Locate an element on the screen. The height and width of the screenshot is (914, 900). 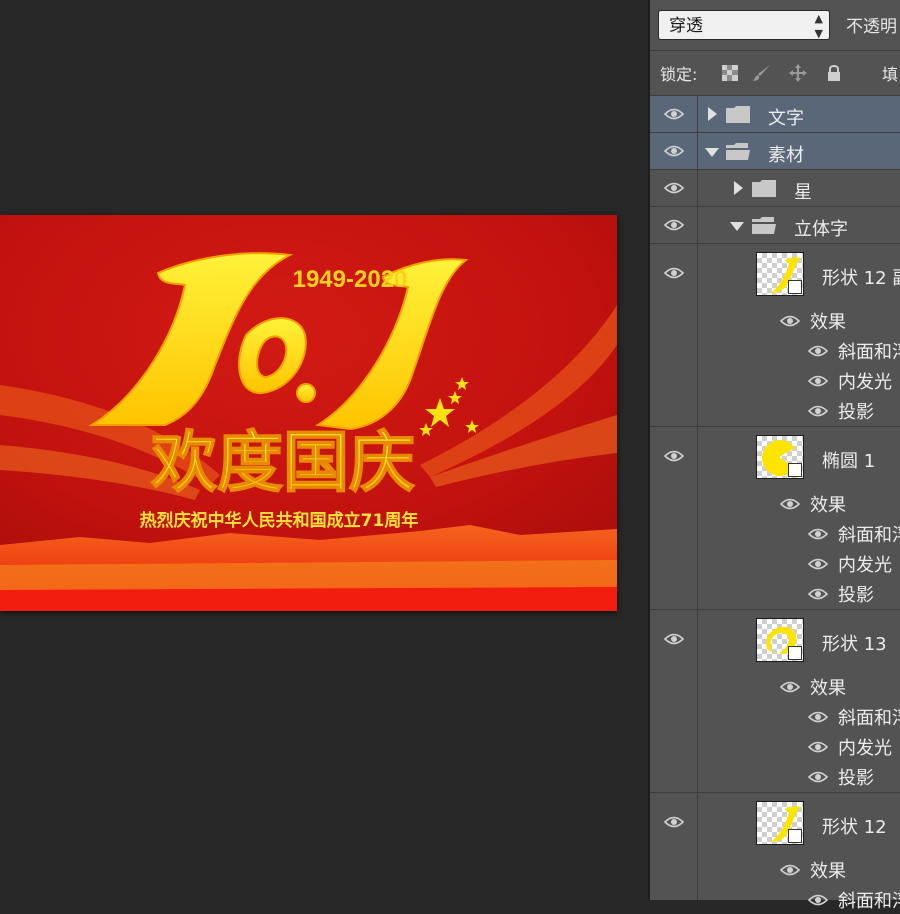
layer-group-stars: 星 is located at coordinates (775, 188).